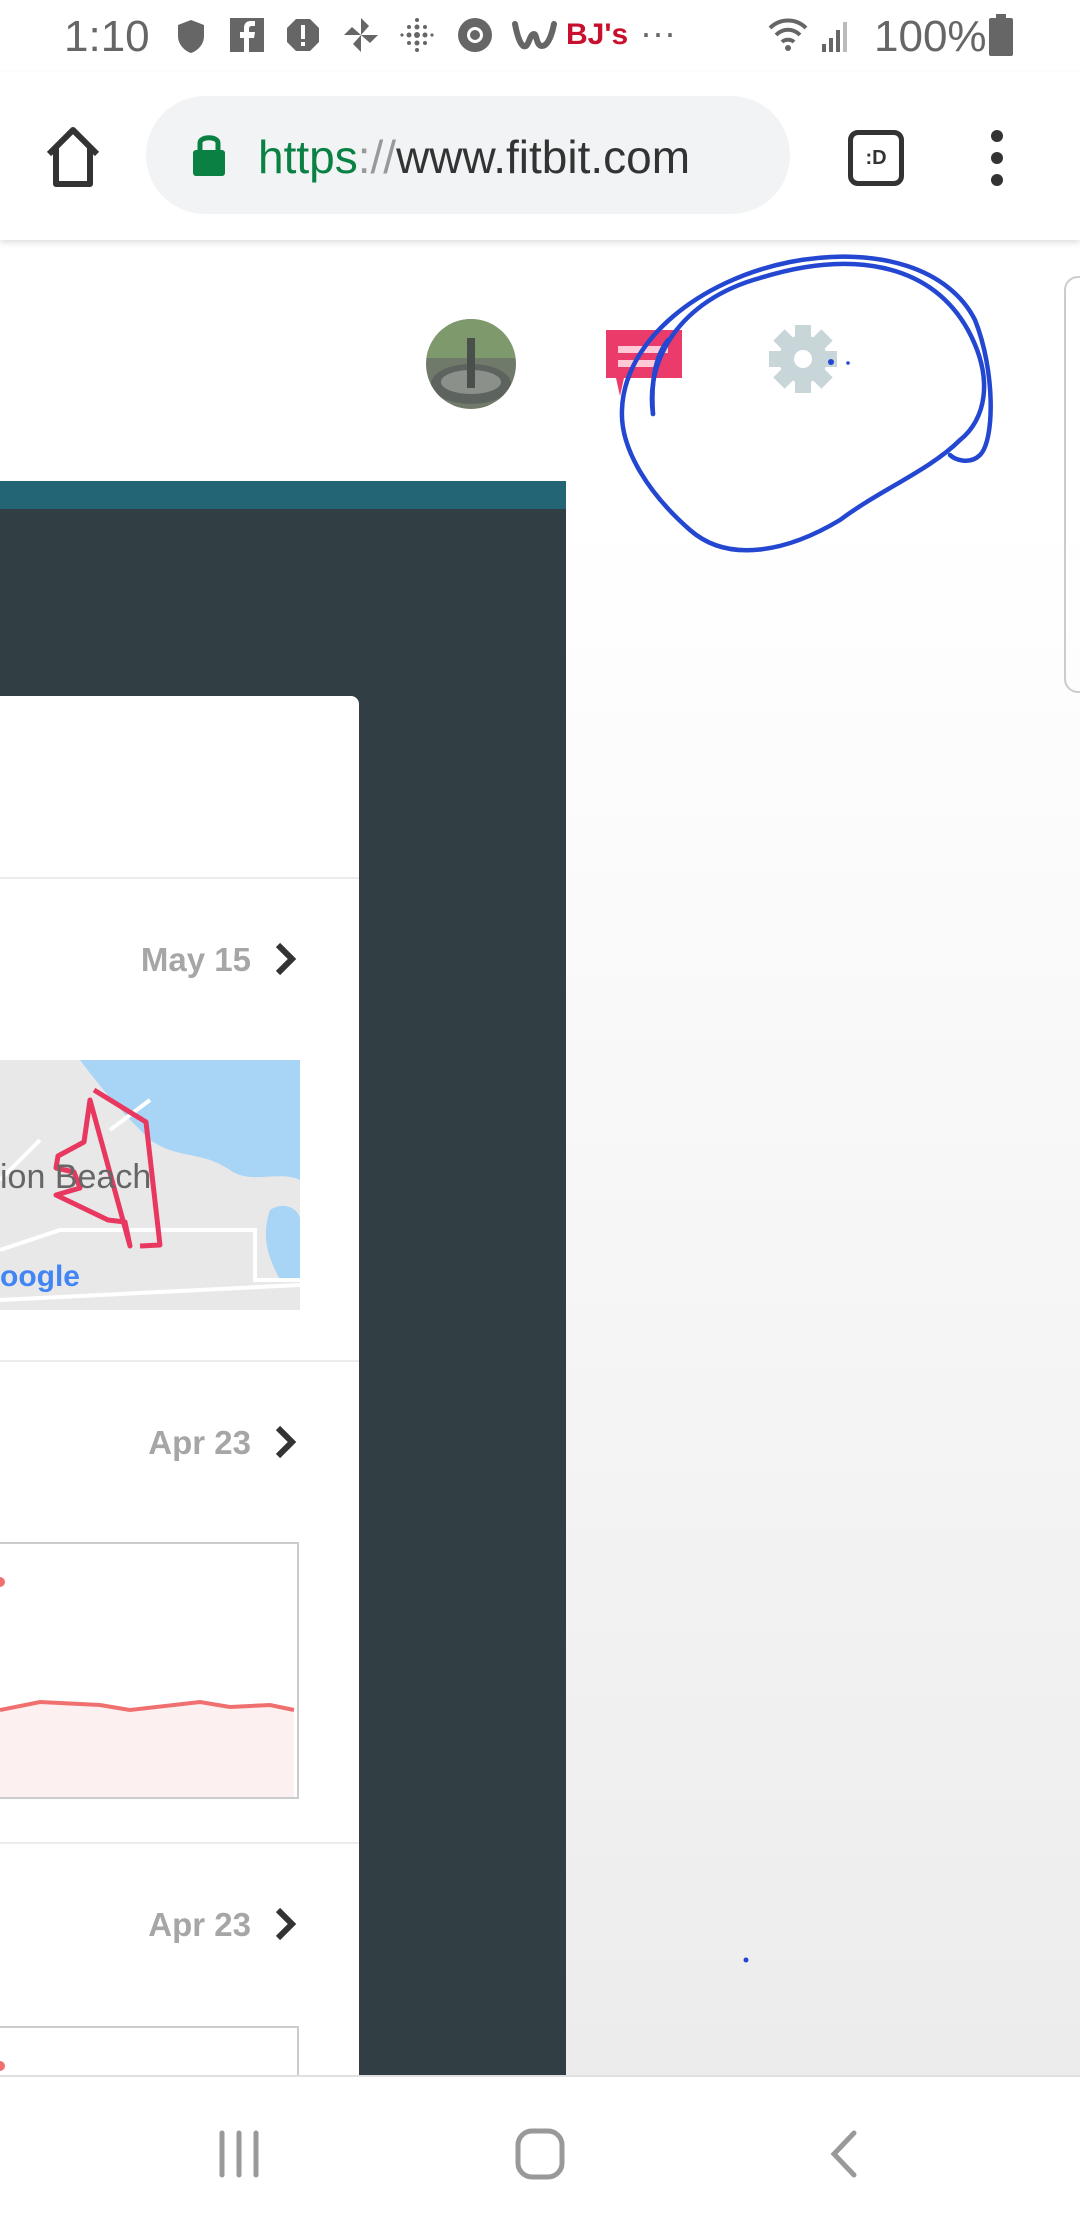 The image size is (1080, 2222). I want to click on status-time: 1:10, so click(107, 36).